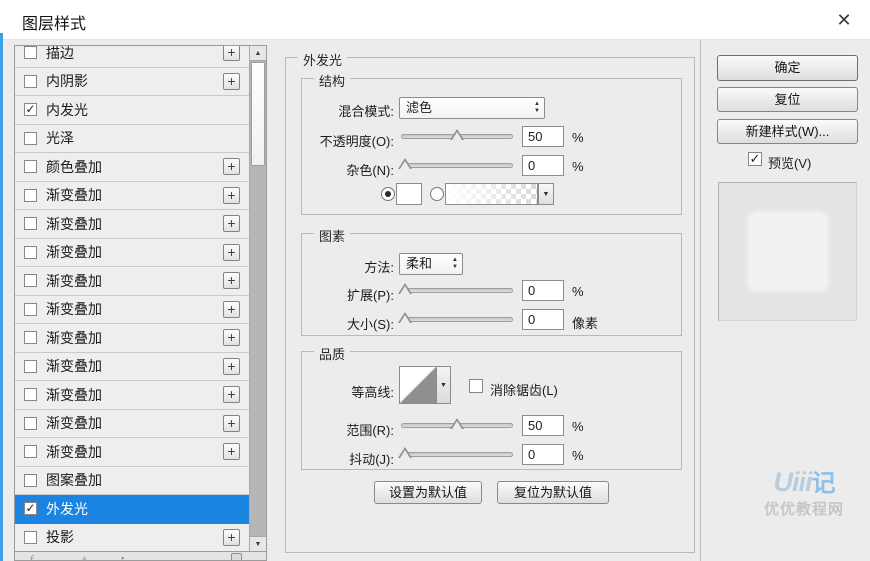  Describe the element at coordinates (258, 53) in the screenshot. I see `scroll-up-button: ▲` at that location.